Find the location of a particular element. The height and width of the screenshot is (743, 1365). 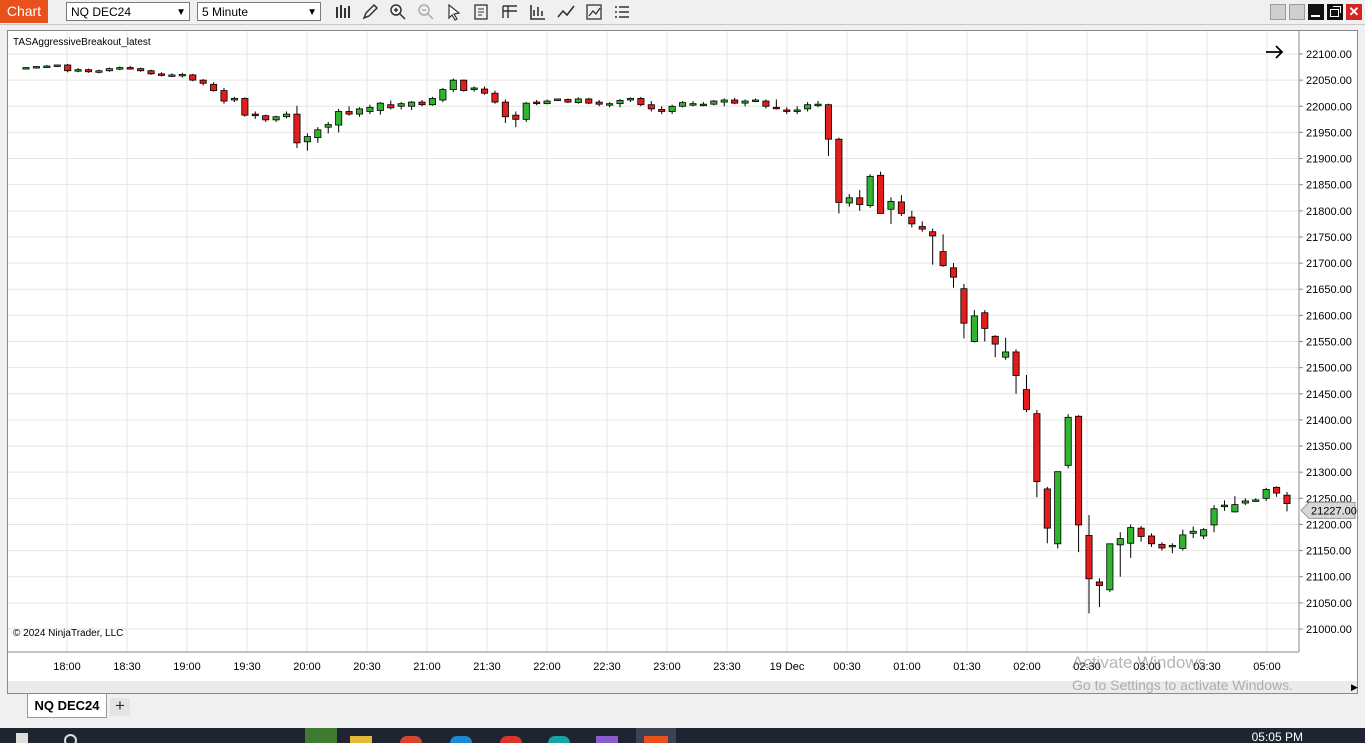

y-tick-label: 21550.00 is located at coordinates (1329, 343).